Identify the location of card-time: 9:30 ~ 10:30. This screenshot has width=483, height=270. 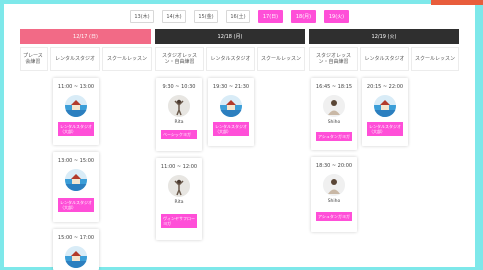
(179, 87).